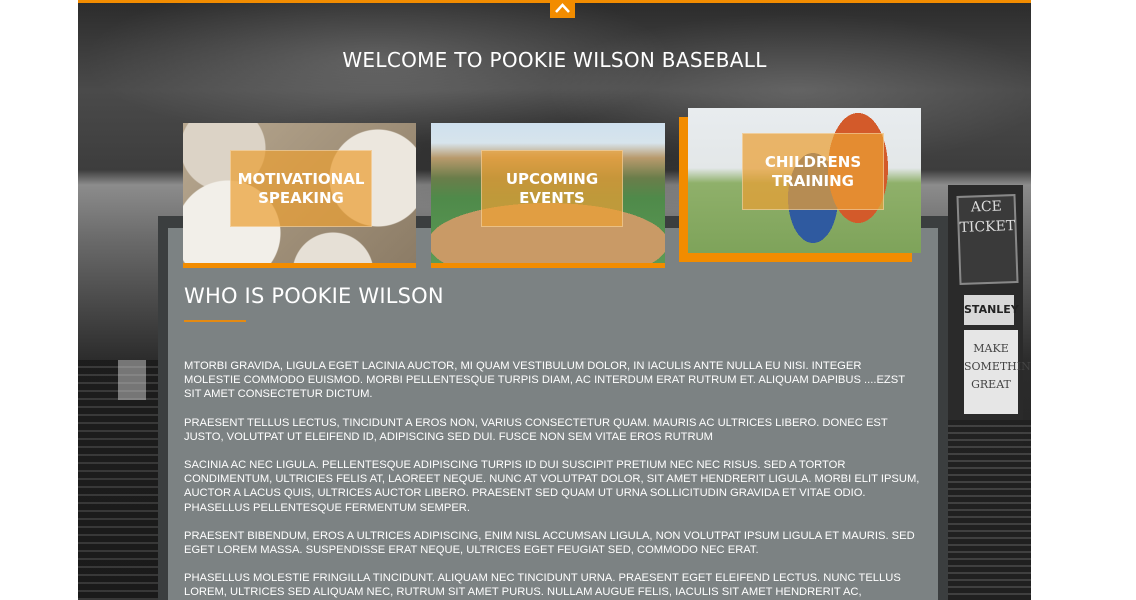  I want to click on card-childrens-training: CHILDRENS TRAINING, so click(800, 186).